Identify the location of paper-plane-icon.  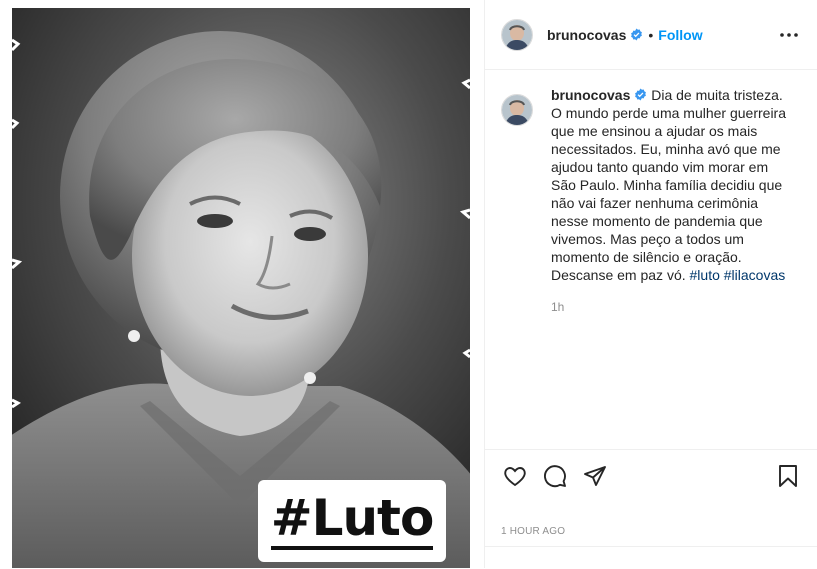
(595, 476).